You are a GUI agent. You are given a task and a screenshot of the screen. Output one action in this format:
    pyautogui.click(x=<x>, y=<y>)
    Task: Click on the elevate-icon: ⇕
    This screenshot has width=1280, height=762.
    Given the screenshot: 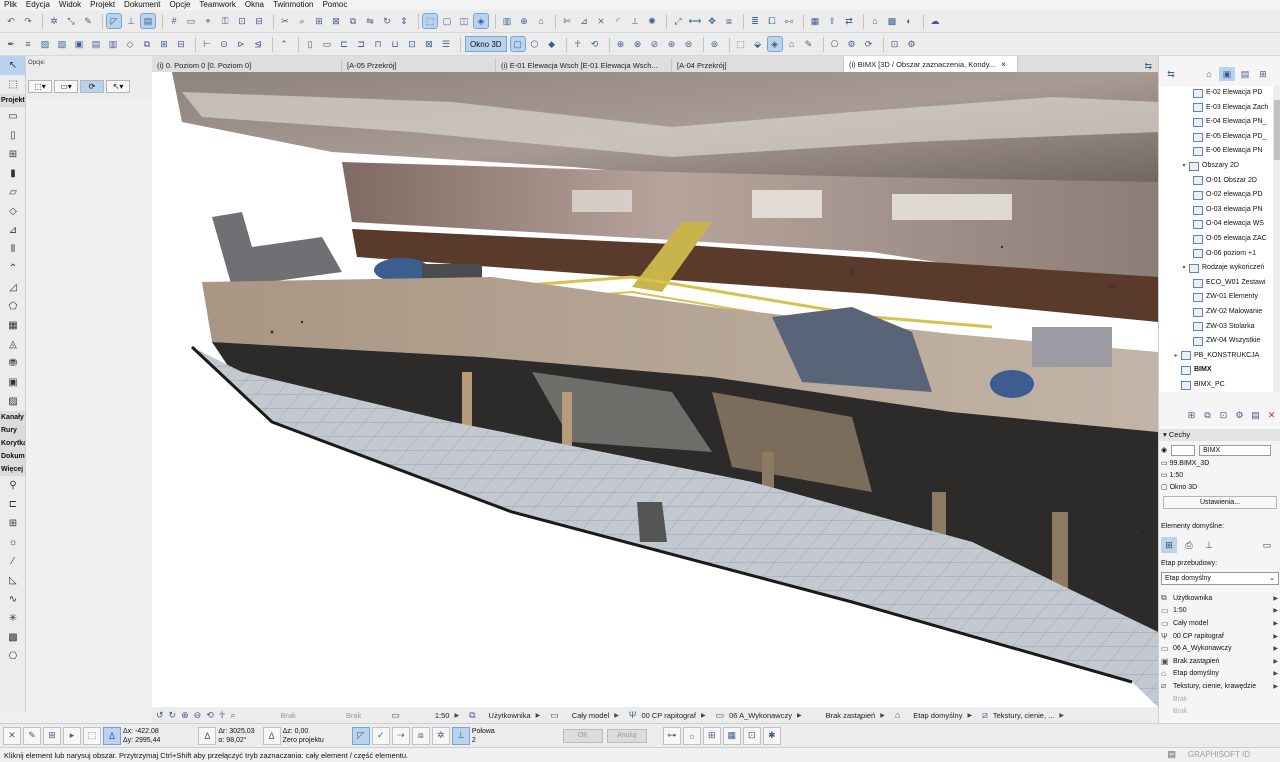 What is the action you would take?
    pyautogui.click(x=404, y=21)
    